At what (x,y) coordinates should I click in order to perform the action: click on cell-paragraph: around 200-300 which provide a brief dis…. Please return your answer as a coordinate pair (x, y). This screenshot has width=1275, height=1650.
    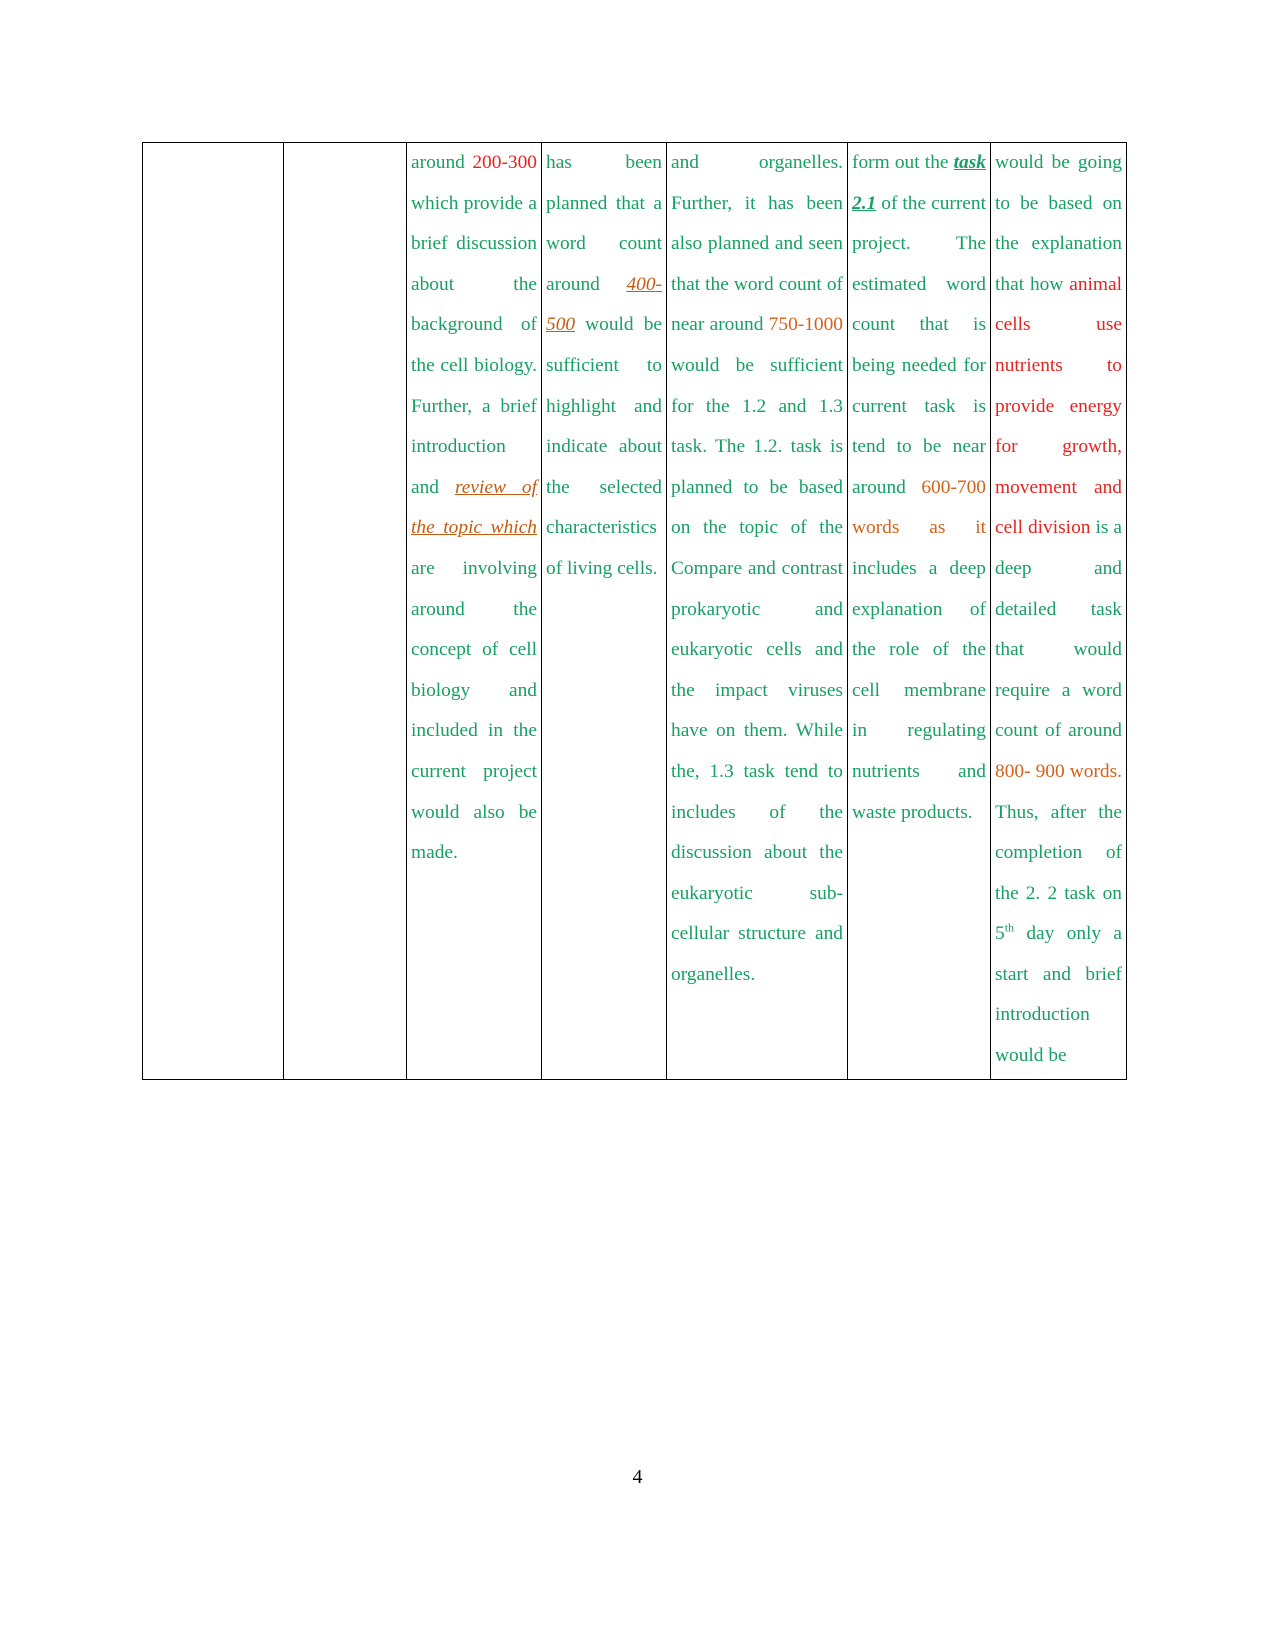
    Looking at the image, I should click on (474, 508).